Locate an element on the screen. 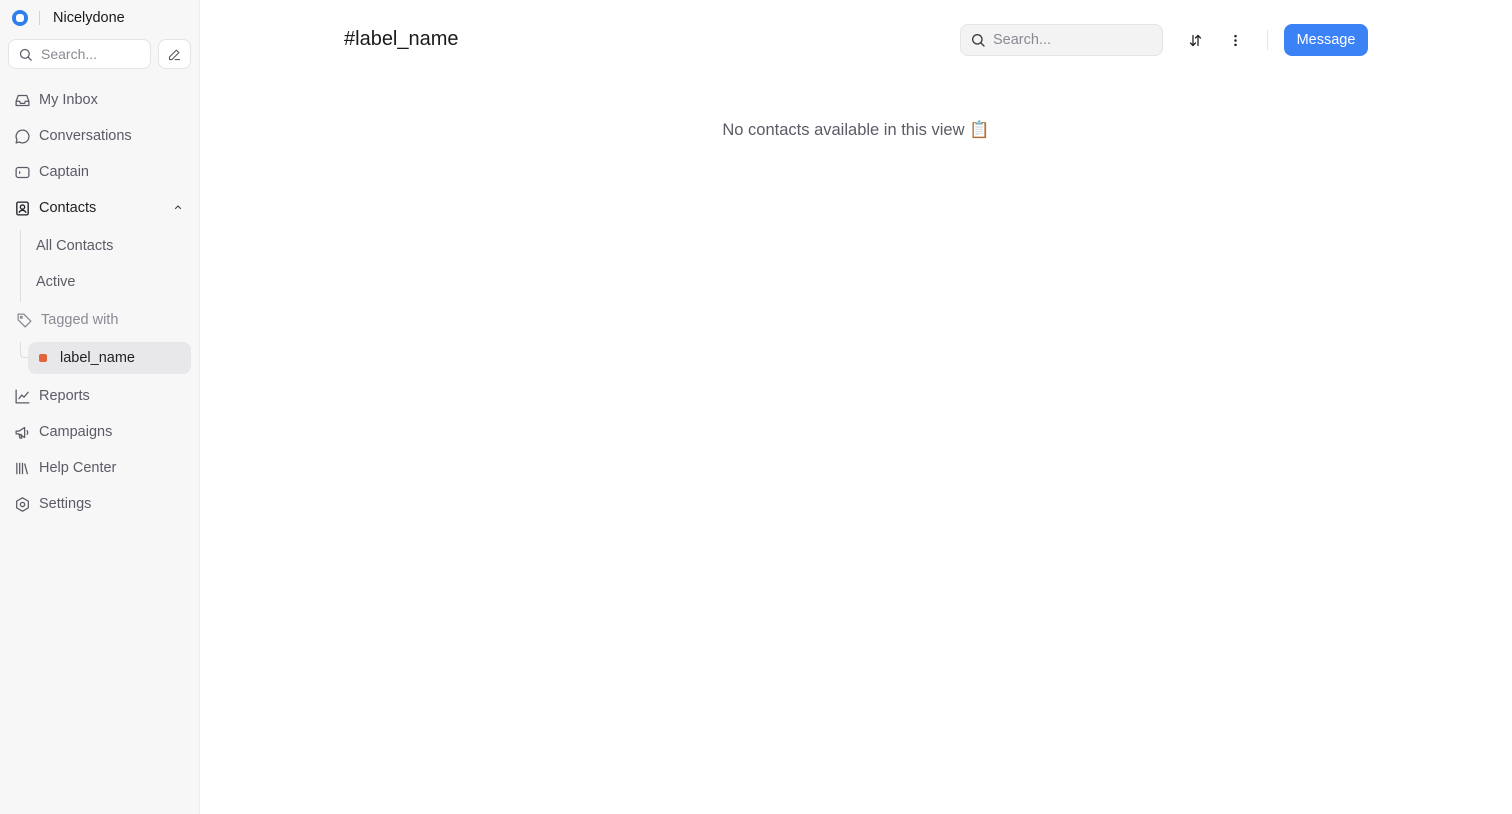 Image resolution: width=1512 pixels, height=814 pixels. sidebar-item-label: Conversations is located at coordinates (85, 136).